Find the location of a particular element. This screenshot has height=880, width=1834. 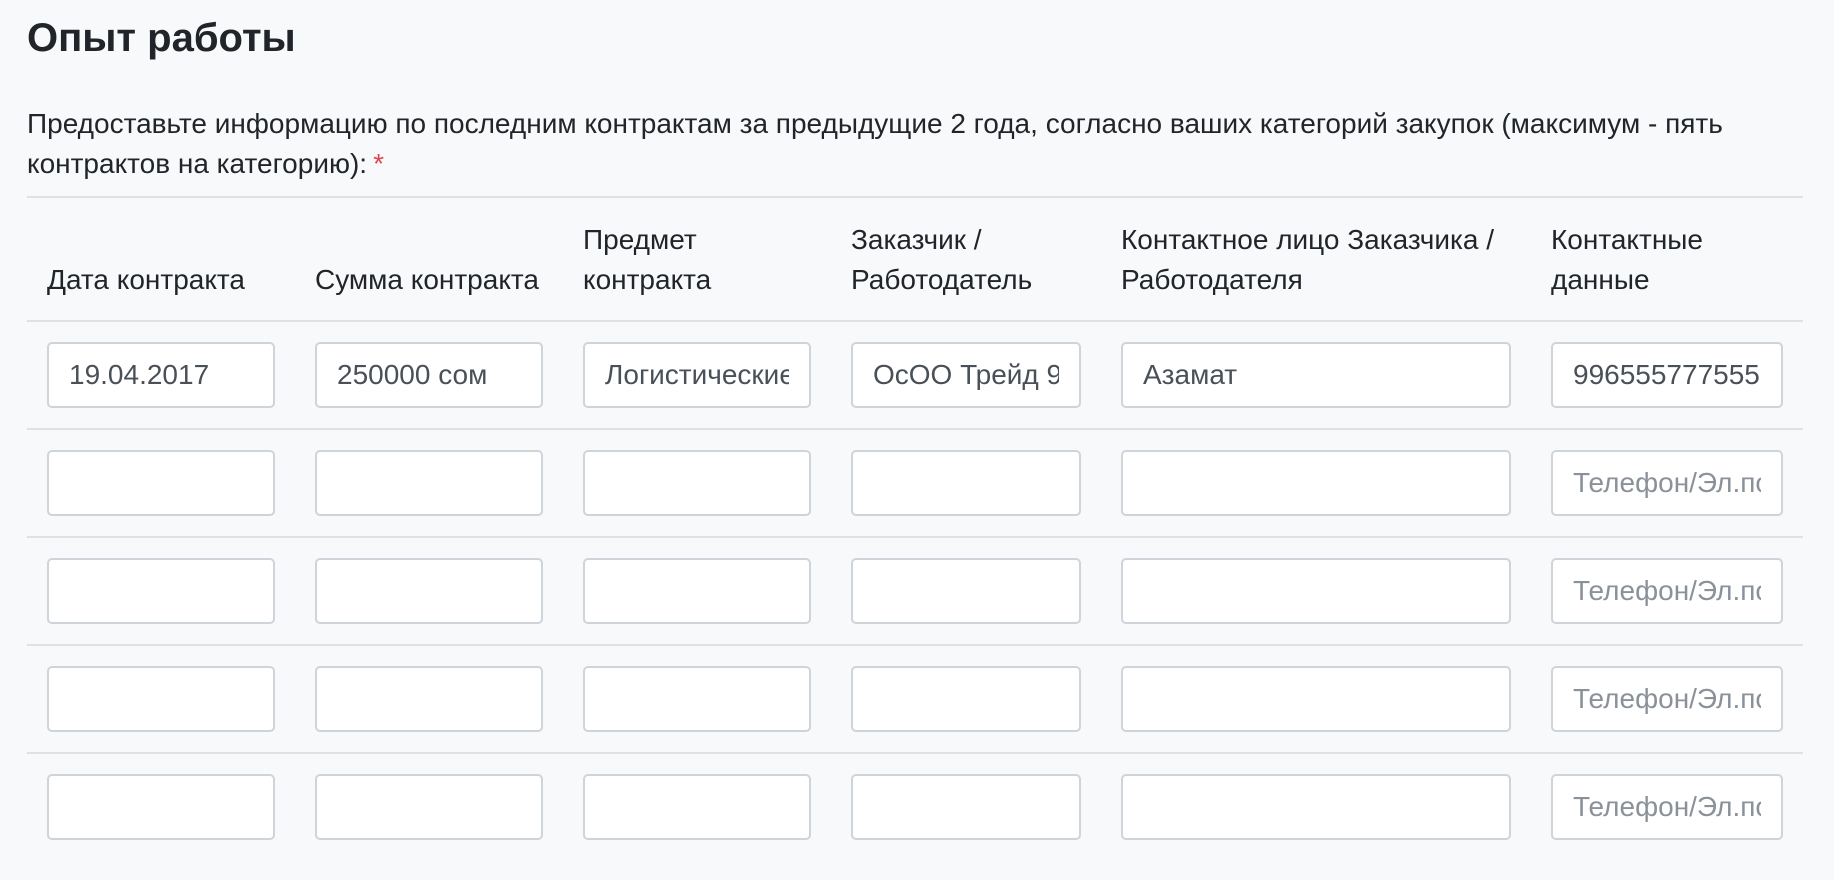

section-title: Опыт работы is located at coordinates (161, 38).